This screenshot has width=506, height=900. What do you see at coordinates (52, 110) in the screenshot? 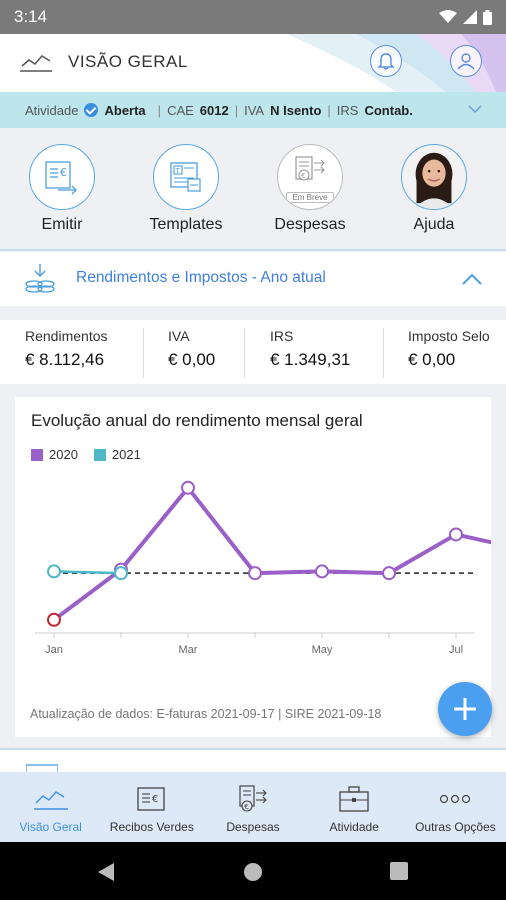
I see `activity-label: Atividade` at bounding box center [52, 110].